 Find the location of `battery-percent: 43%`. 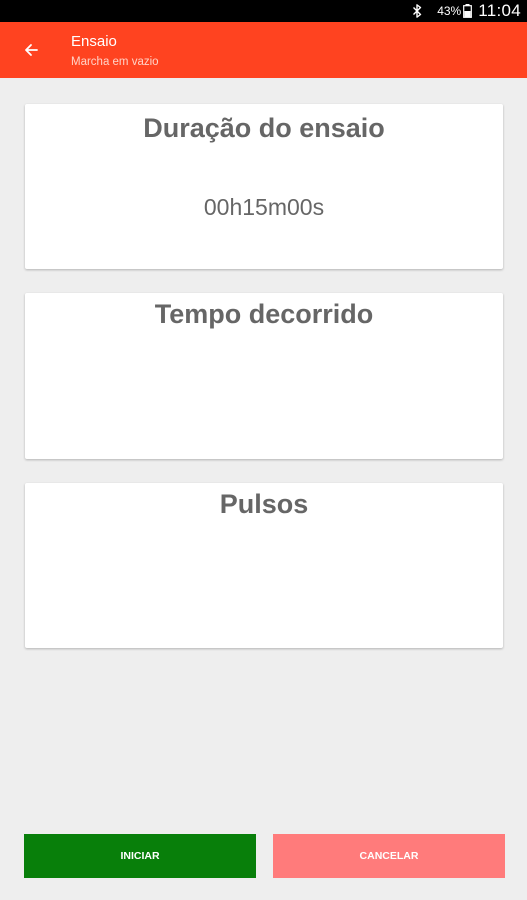

battery-percent: 43% is located at coordinates (449, 11).